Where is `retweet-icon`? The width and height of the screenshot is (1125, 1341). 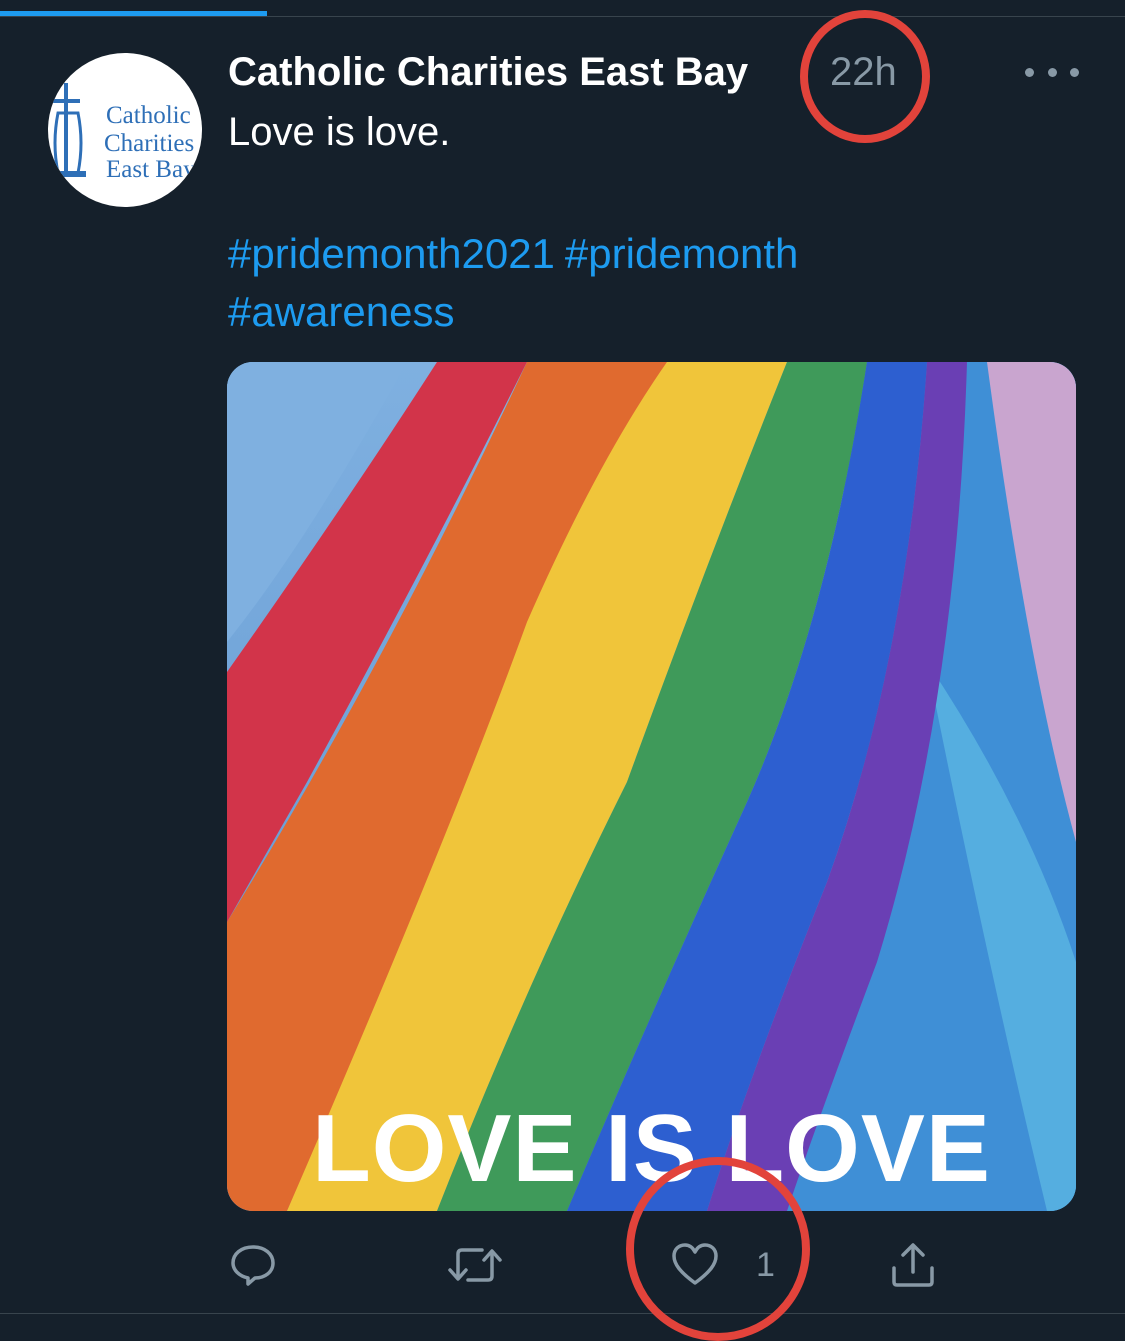 retweet-icon is located at coordinates (475, 1265).